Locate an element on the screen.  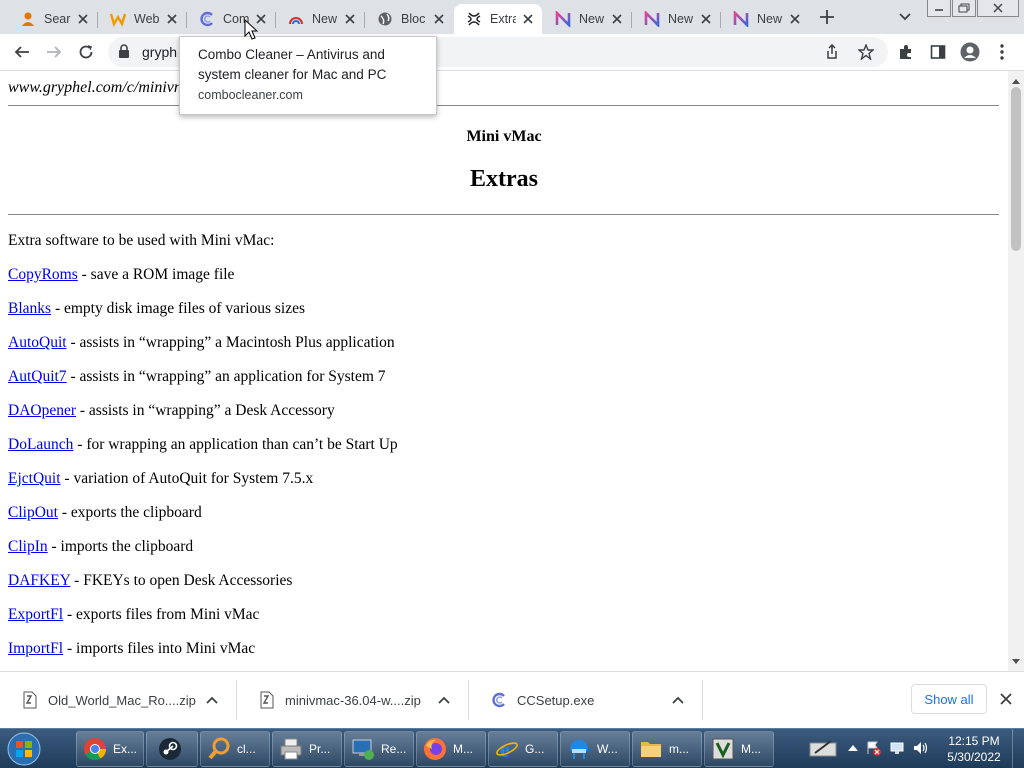
item-link: Blanks is located at coordinates (29, 308).